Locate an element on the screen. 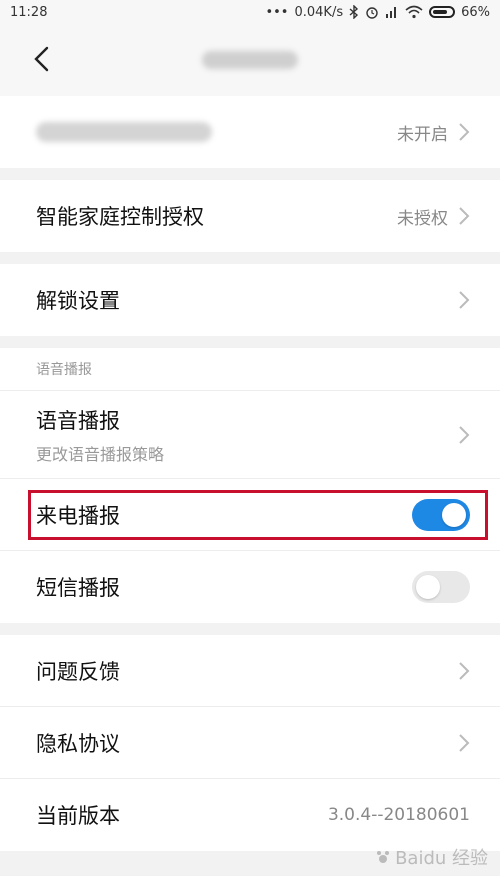  version-value: 3.0.4--20180601 is located at coordinates (398, 815).